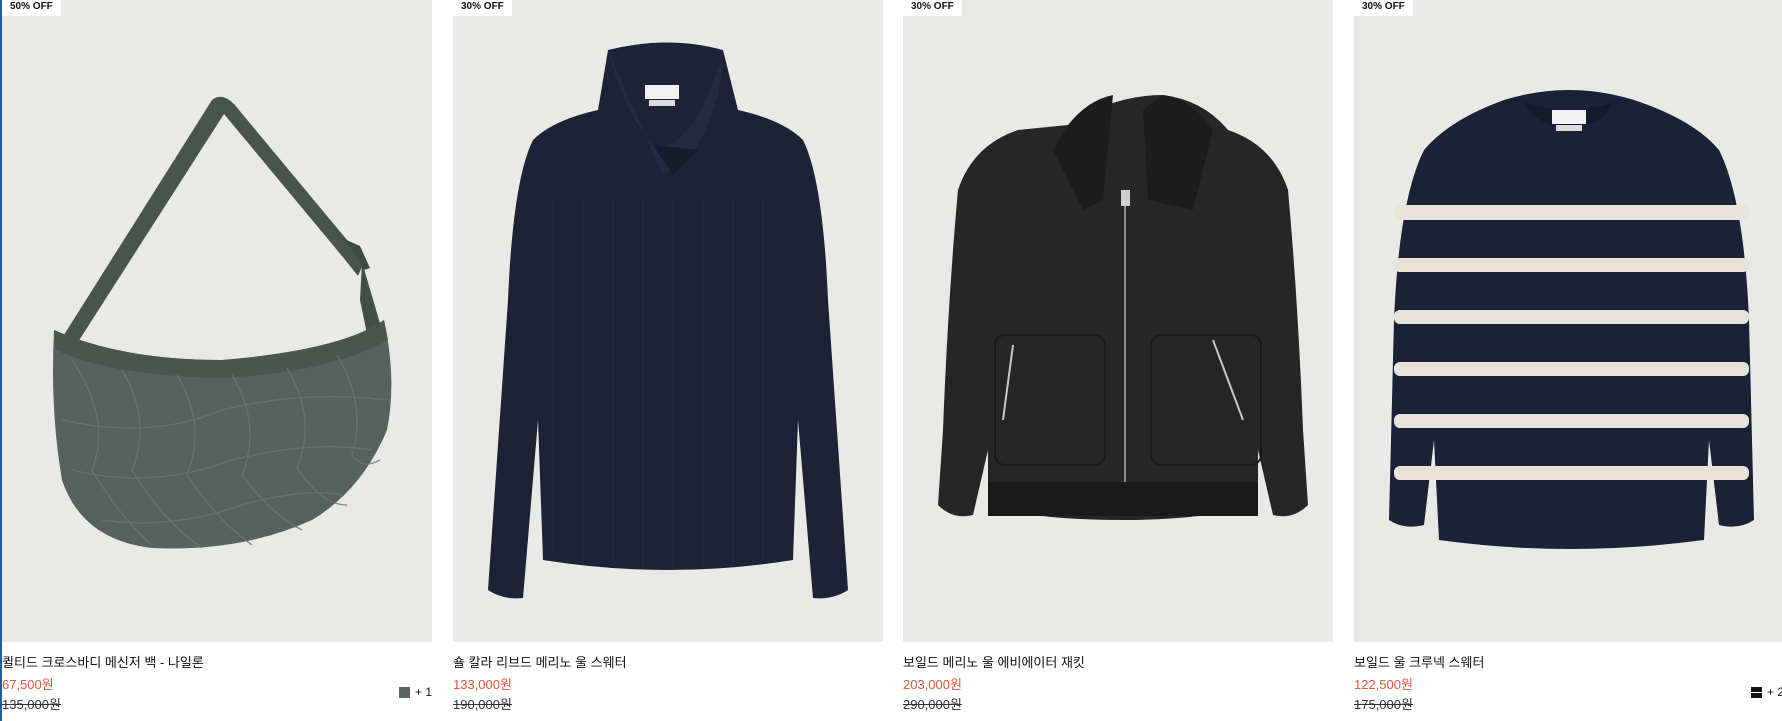  I want to click on sale-price: 133,000원, so click(482, 684).